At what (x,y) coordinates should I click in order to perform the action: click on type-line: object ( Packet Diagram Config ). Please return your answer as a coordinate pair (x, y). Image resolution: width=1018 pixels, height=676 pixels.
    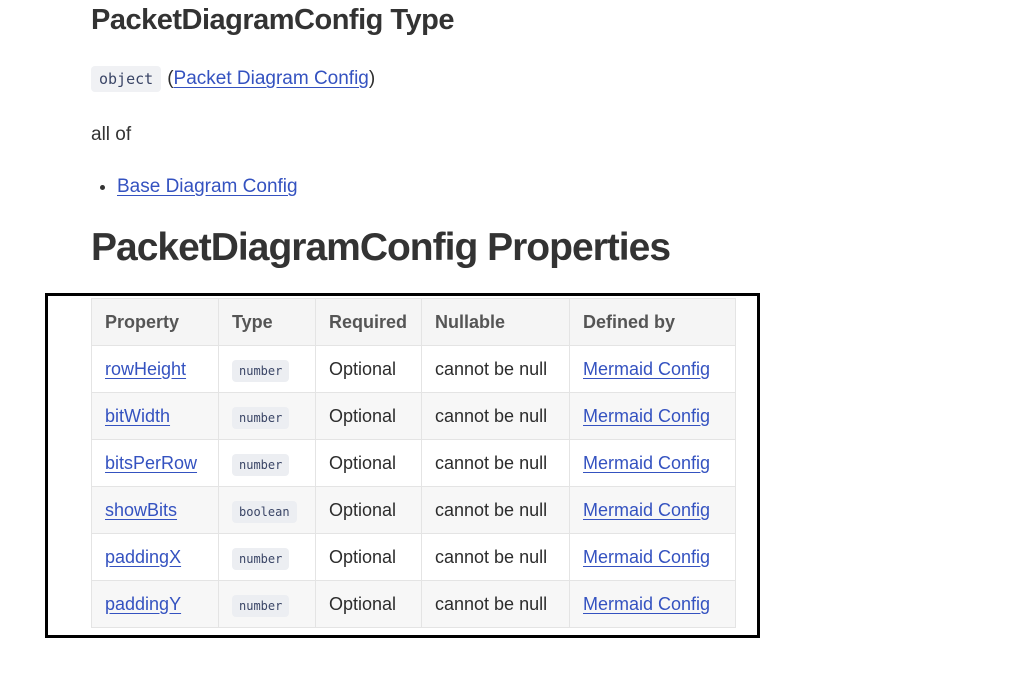
    Looking at the image, I should click on (233, 79).